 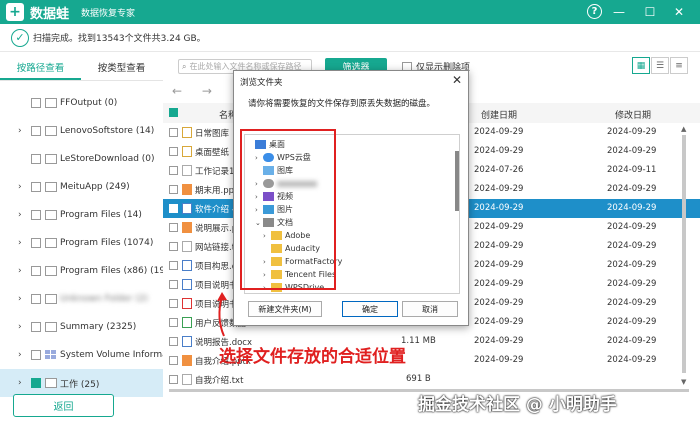 I want to click on ok-button: 确定, so click(x=370, y=309).